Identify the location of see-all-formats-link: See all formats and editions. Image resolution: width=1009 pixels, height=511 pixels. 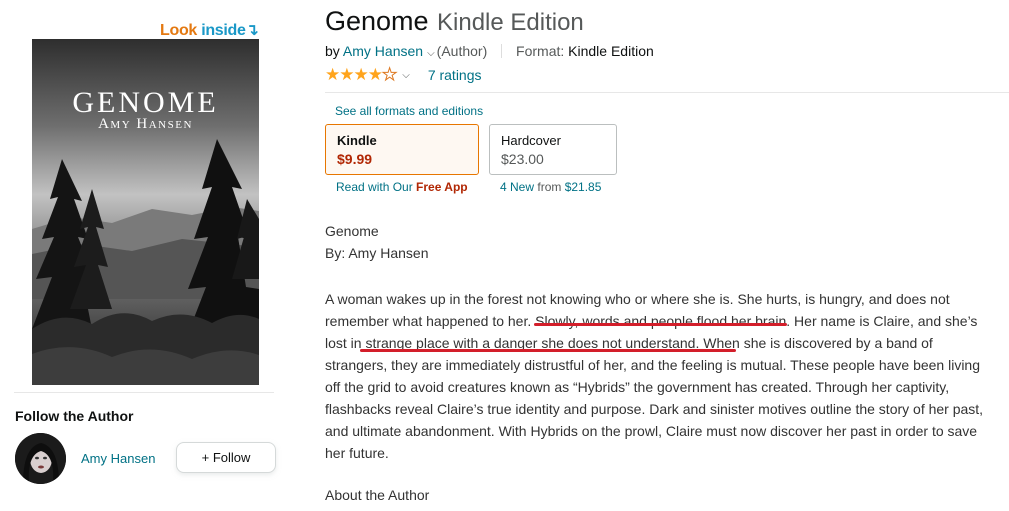
(409, 111).